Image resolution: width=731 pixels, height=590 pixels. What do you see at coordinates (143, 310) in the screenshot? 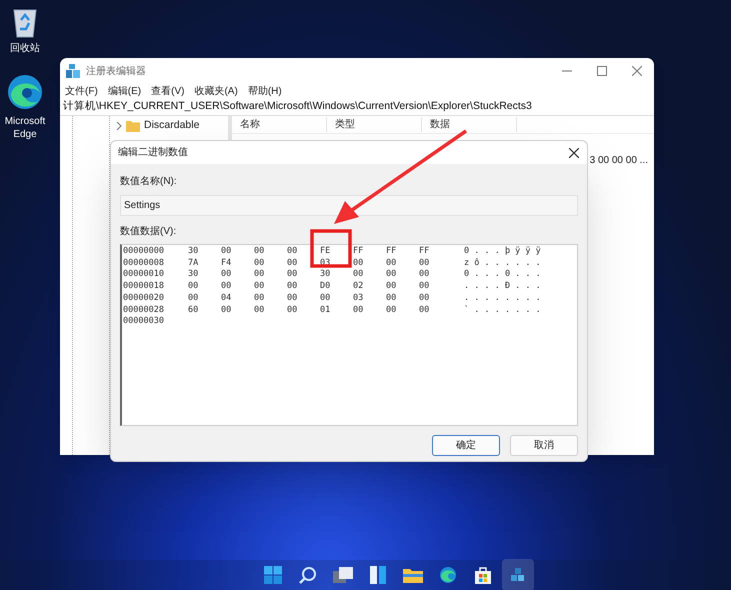
I see `offset-text: 00000028` at bounding box center [143, 310].